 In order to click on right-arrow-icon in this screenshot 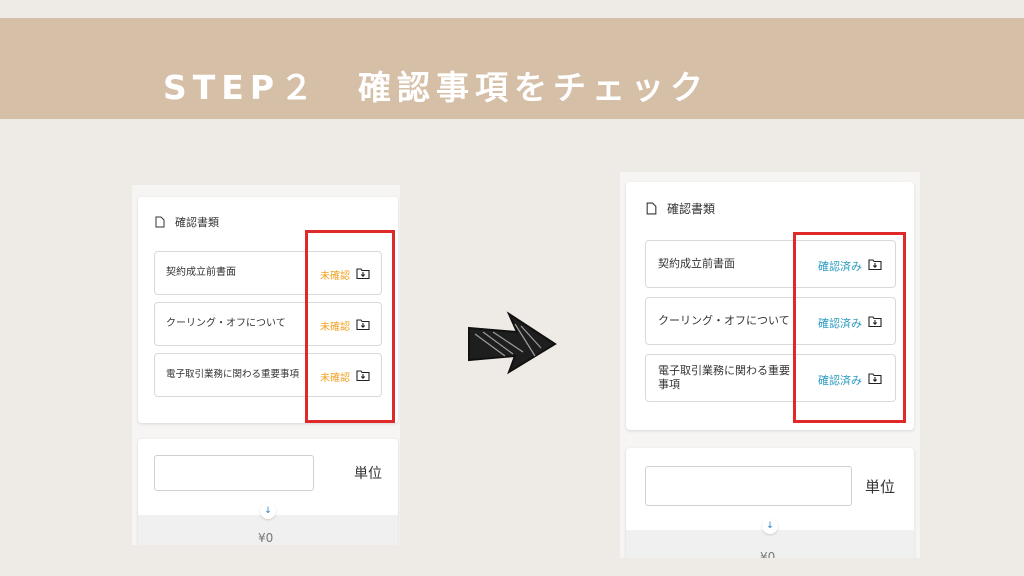, I will do `click(512, 343)`.